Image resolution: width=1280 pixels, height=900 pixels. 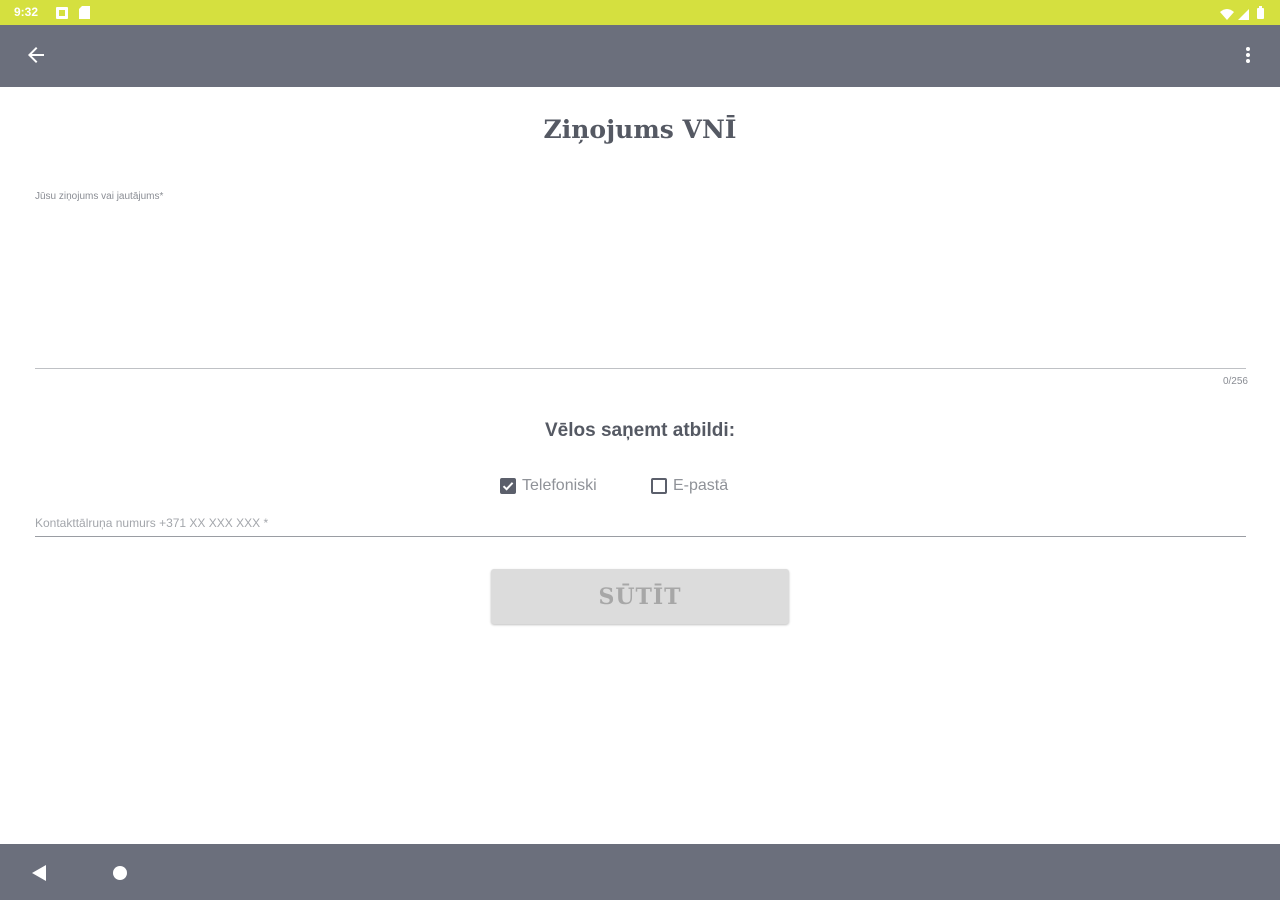 I want to click on checkbox-telefoniski: Telefoniski, so click(x=548, y=486).